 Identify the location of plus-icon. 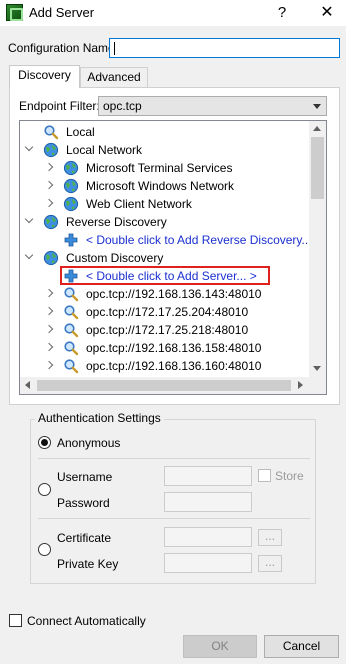
(71, 240).